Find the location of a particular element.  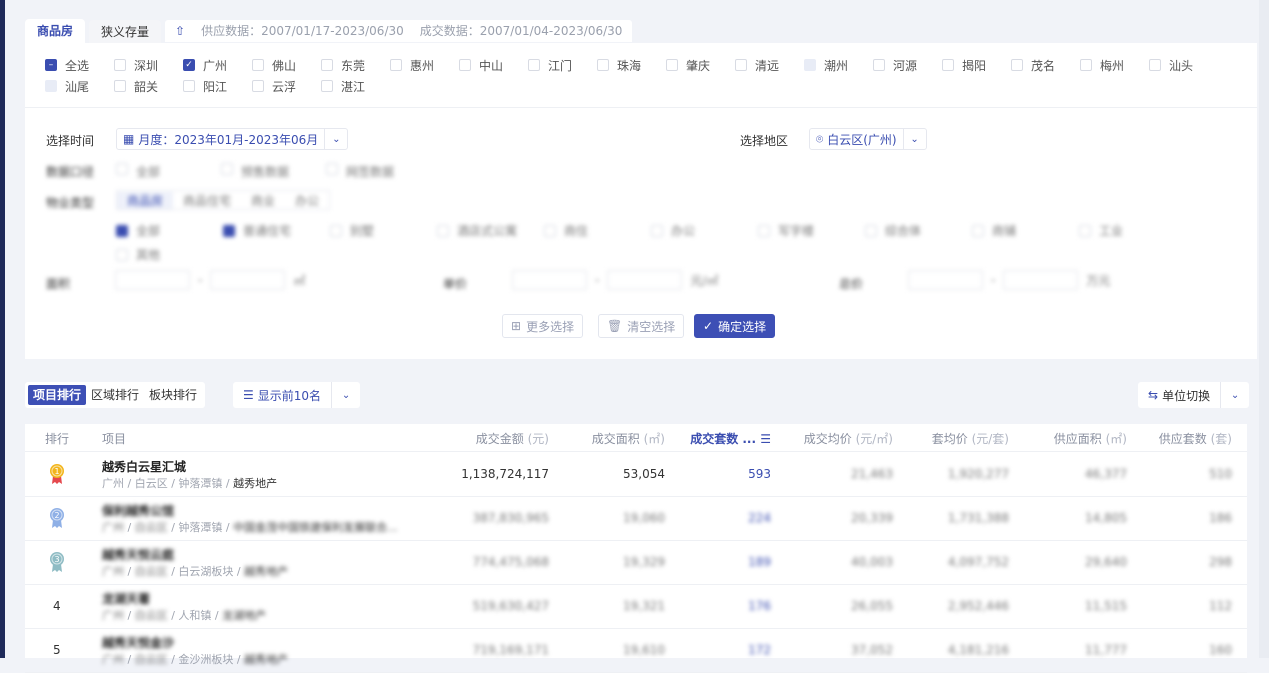

column-header: 套均价 (元/套) is located at coordinates (959, 438).